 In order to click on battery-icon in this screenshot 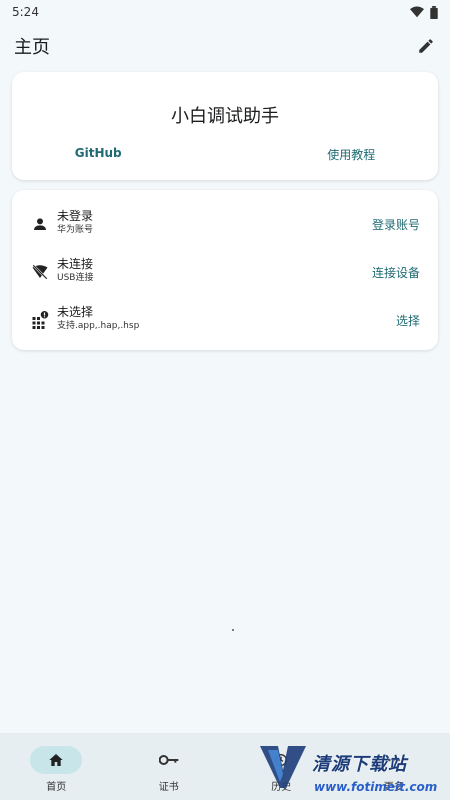, I will do `click(434, 12)`.